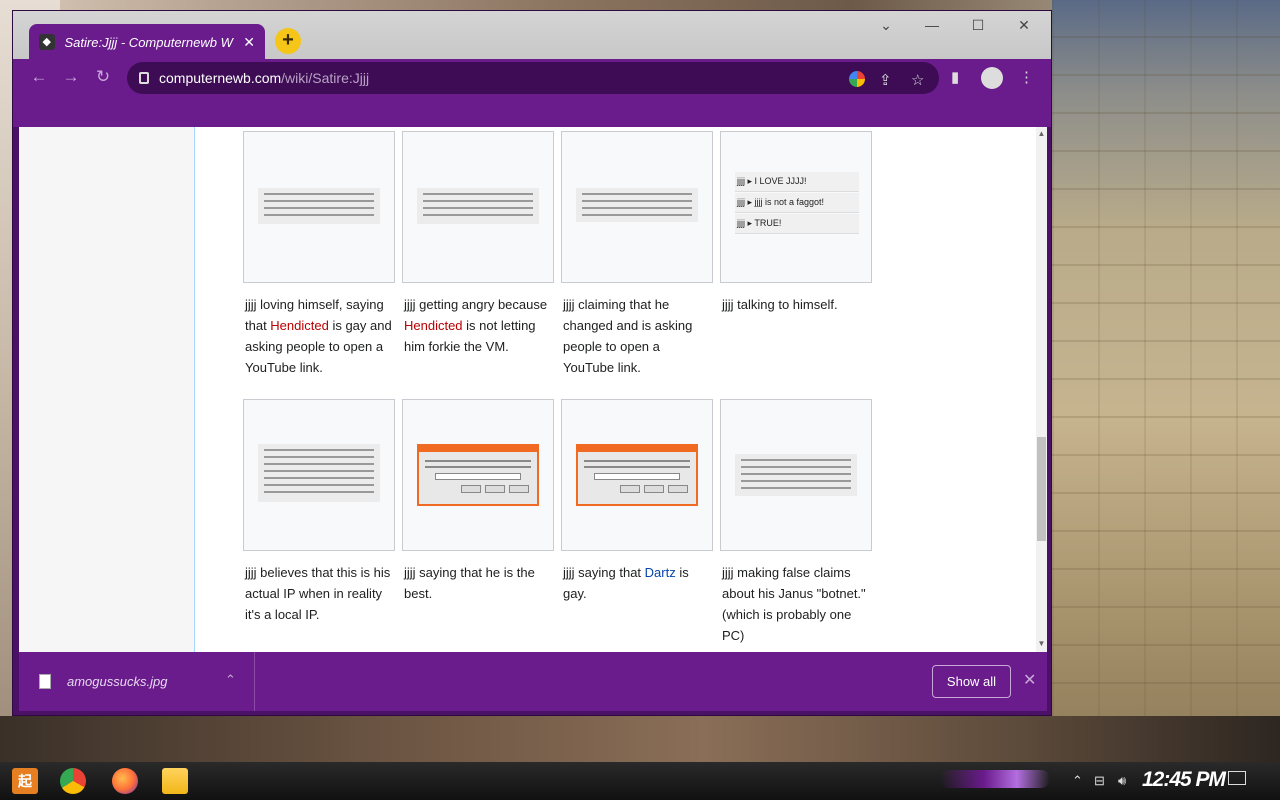 This screenshot has height=800, width=1280. I want to click on bookmarks-bar, so click(532, 112).